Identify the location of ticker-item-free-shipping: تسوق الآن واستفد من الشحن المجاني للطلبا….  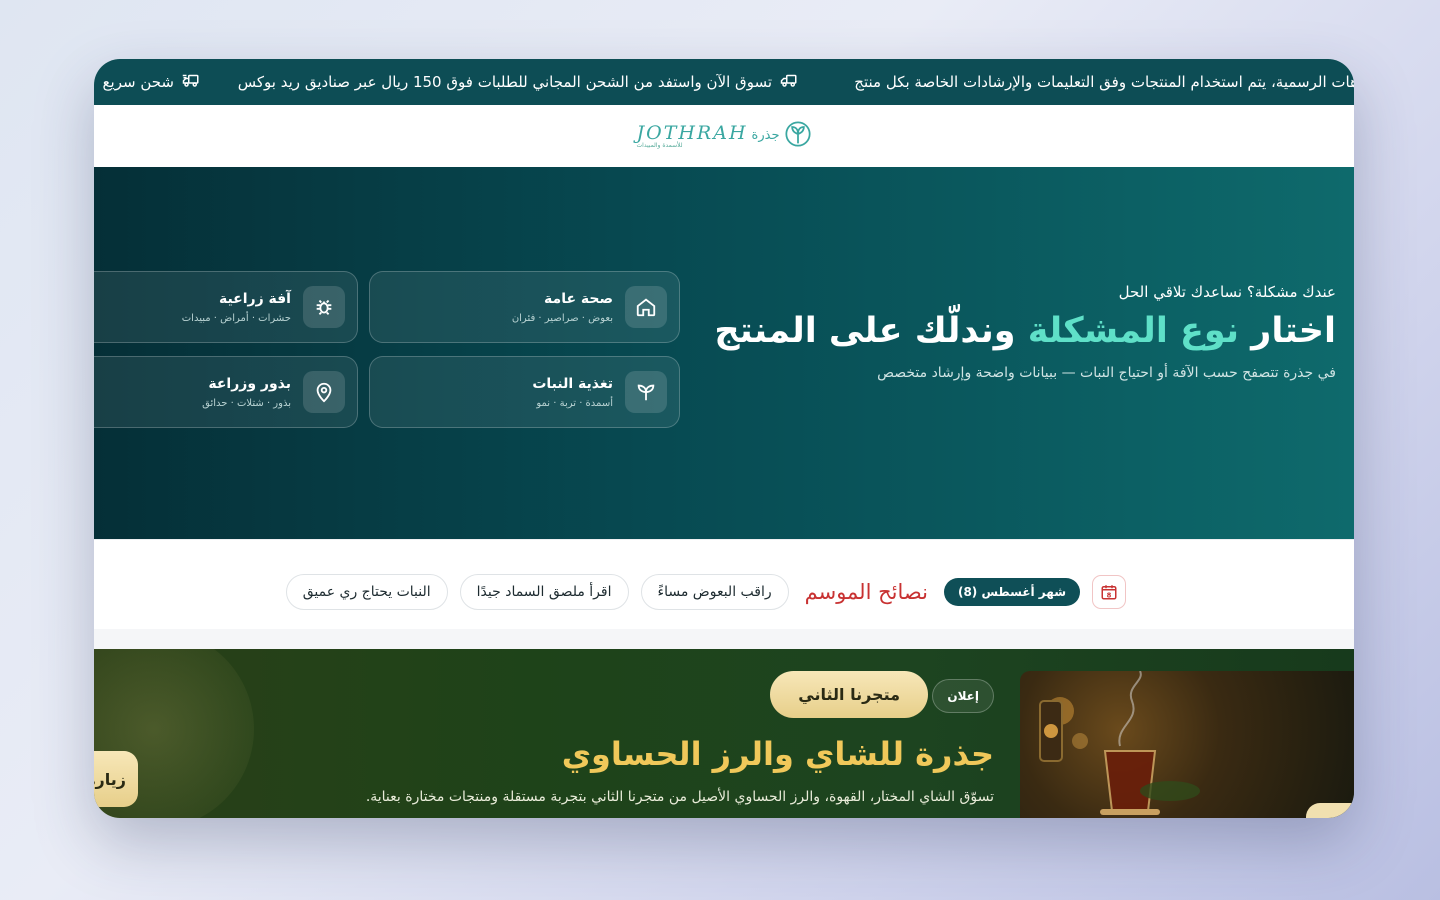
(518, 82).